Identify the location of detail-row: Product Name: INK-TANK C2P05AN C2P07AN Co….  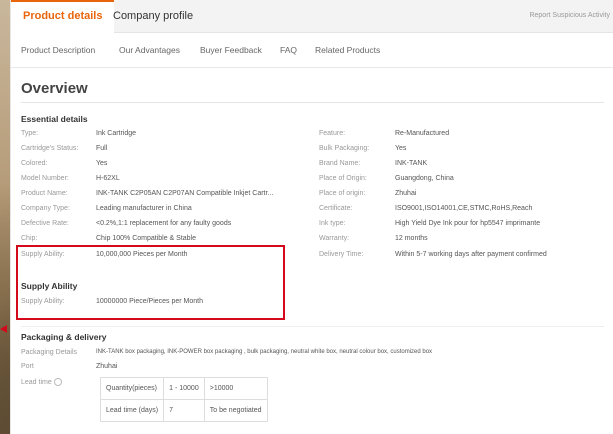
(147, 193).